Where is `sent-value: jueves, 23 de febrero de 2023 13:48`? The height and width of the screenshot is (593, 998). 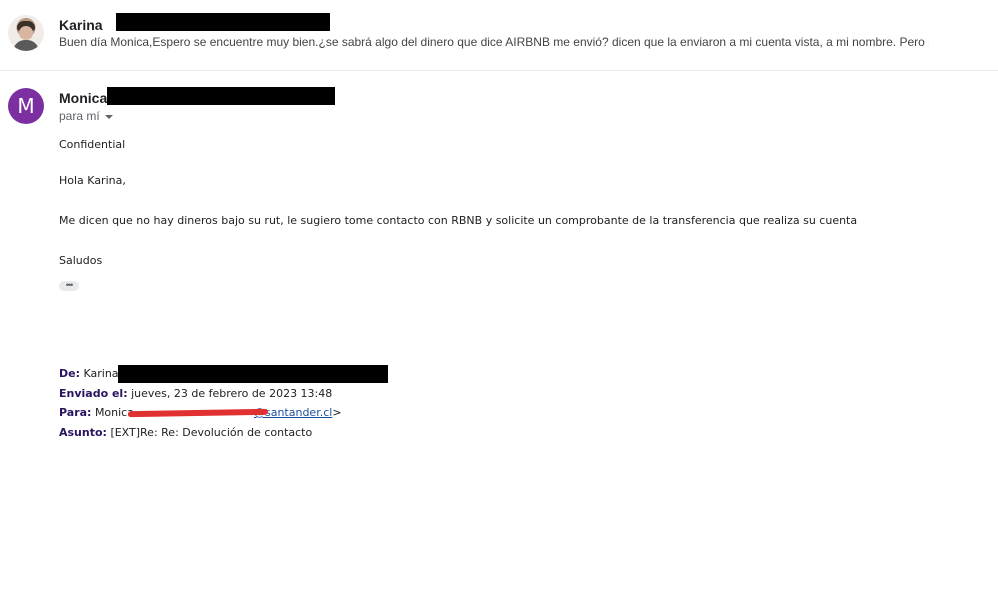
sent-value: jueves, 23 de febrero de 2023 13:48 is located at coordinates (232, 393).